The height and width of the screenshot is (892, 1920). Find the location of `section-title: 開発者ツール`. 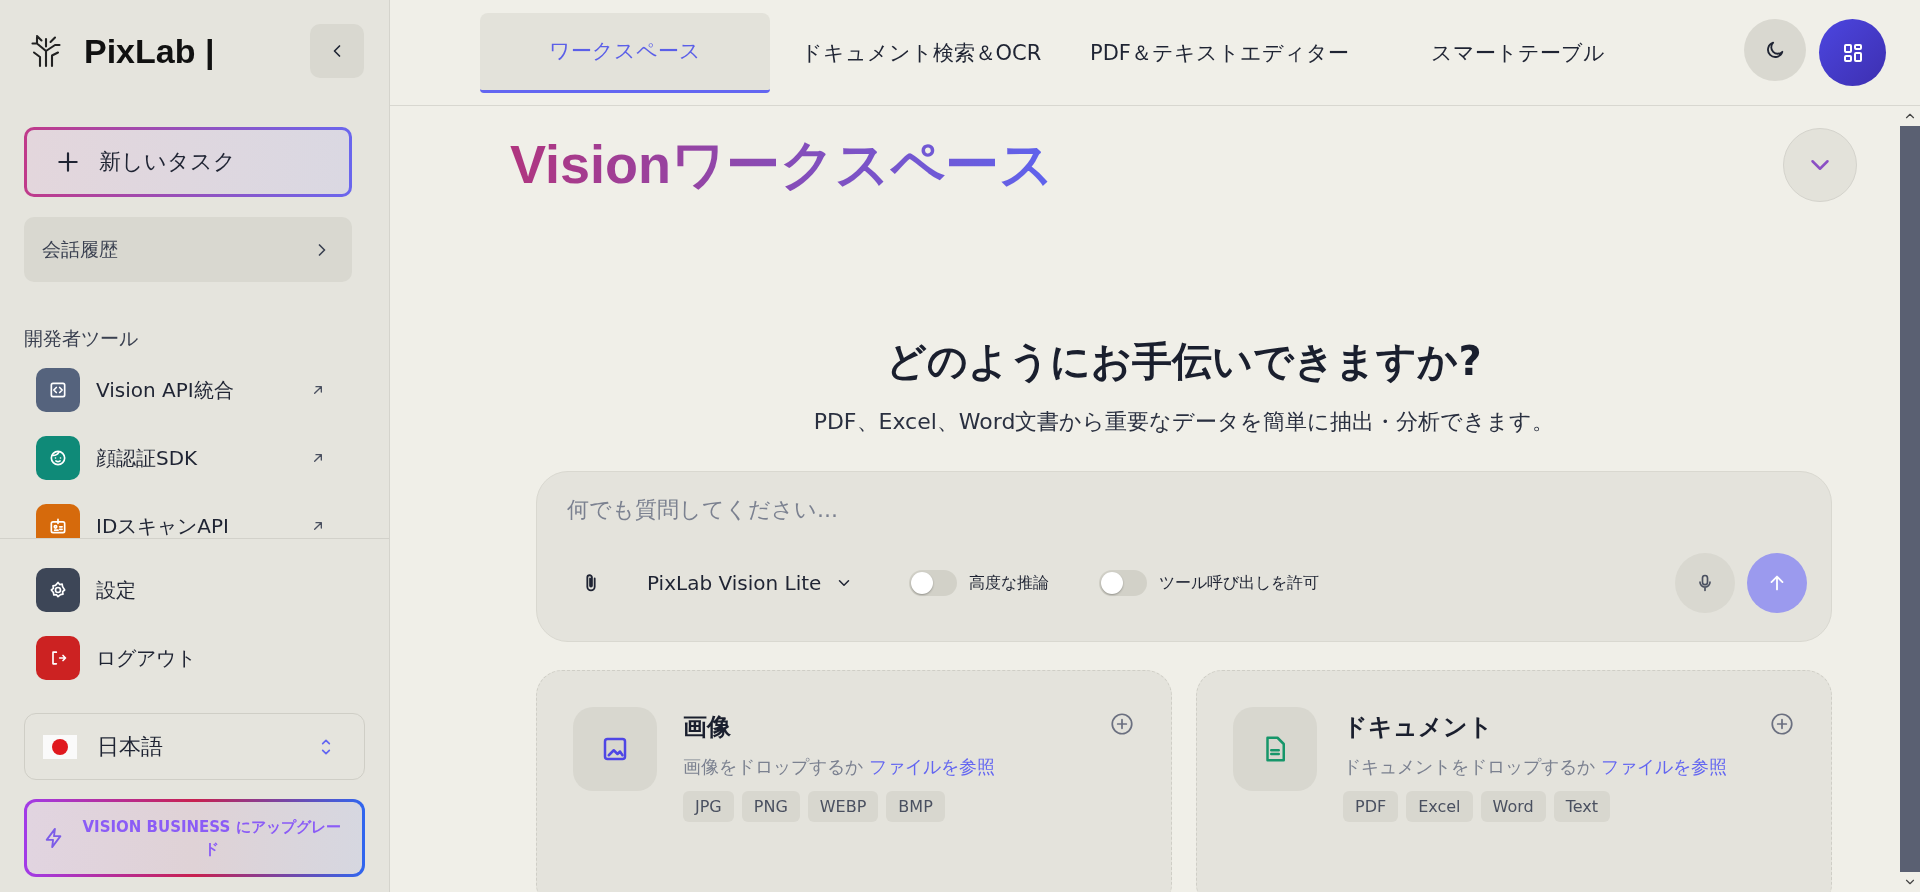

section-title: 開発者ツール is located at coordinates (81, 338).